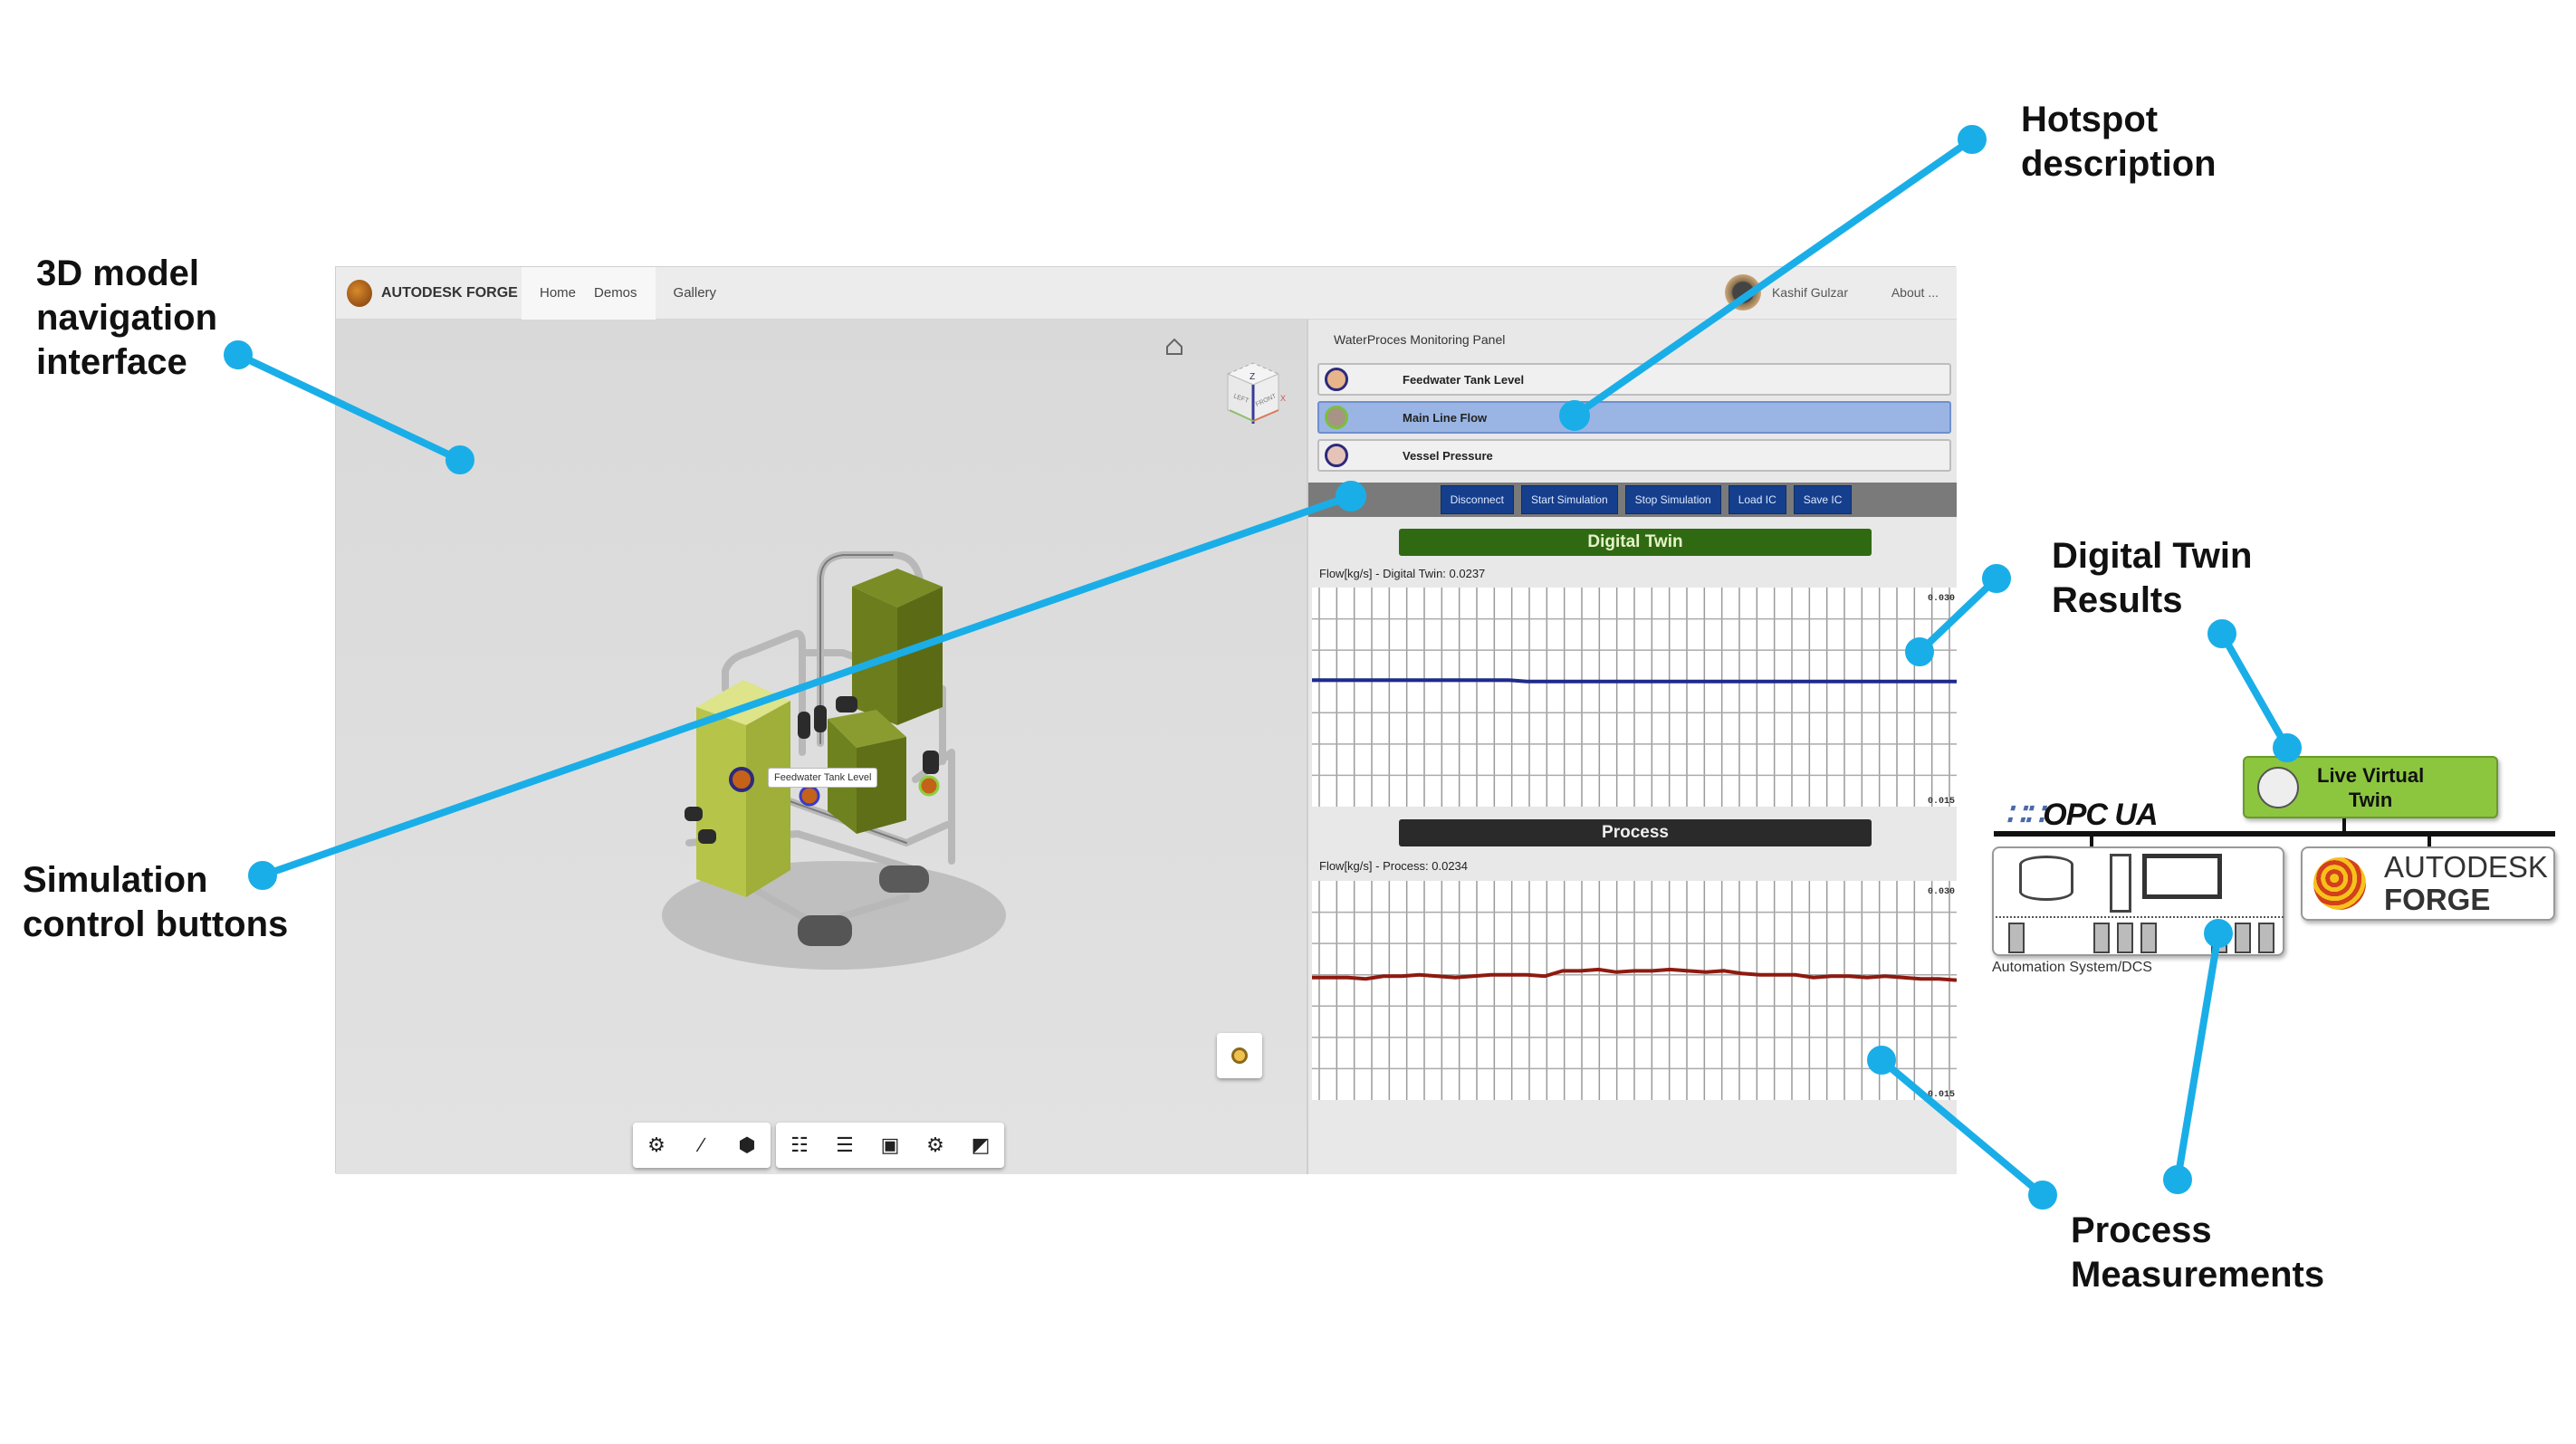 The width and height of the screenshot is (2576, 1444). I want to click on series-line, so click(1634, 681).